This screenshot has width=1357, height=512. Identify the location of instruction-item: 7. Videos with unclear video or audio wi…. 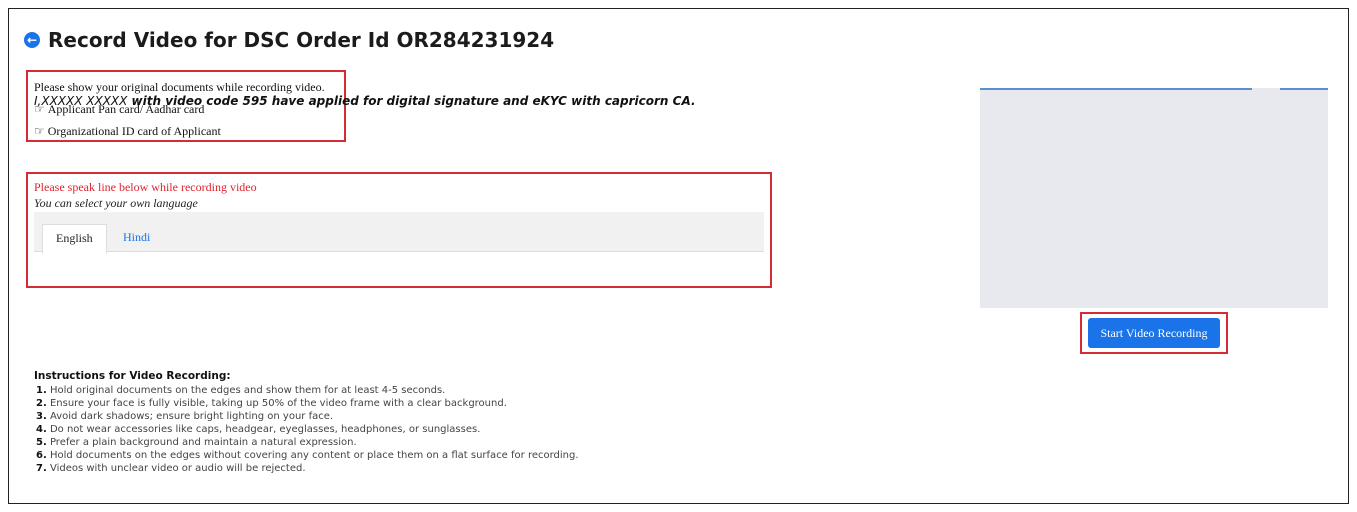
(171, 468).